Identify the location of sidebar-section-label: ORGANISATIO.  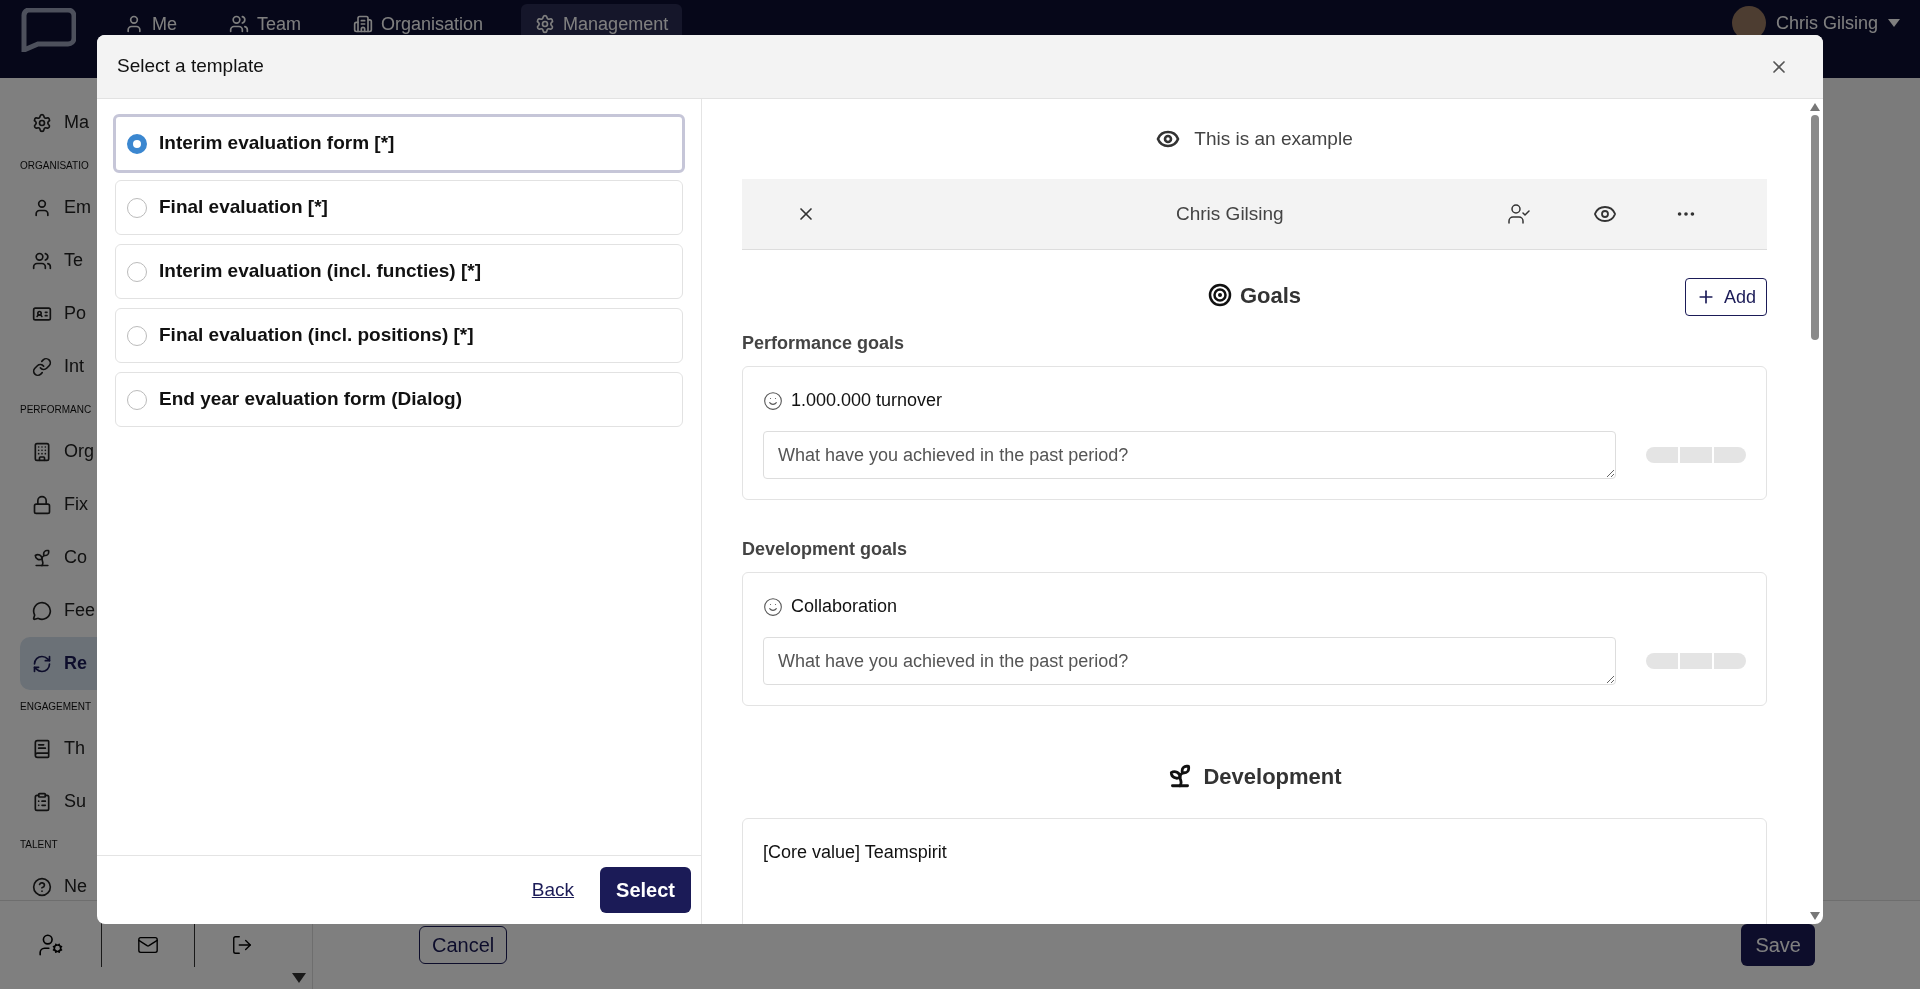
(54, 165).